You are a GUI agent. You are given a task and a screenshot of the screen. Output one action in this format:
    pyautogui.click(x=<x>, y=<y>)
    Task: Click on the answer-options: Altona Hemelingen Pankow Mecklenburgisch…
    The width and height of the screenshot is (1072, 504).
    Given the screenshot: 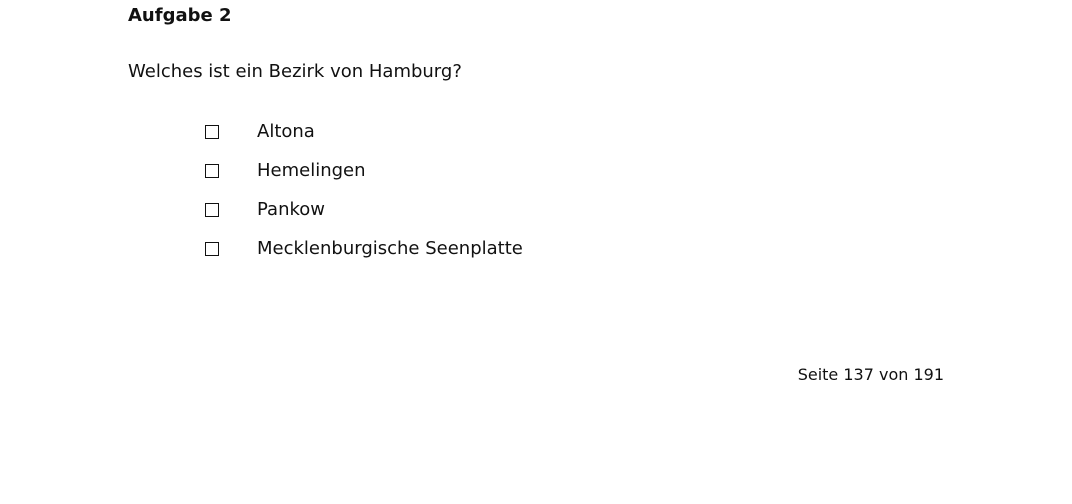 What is the action you would take?
    pyautogui.click(x=364, y=194)
    